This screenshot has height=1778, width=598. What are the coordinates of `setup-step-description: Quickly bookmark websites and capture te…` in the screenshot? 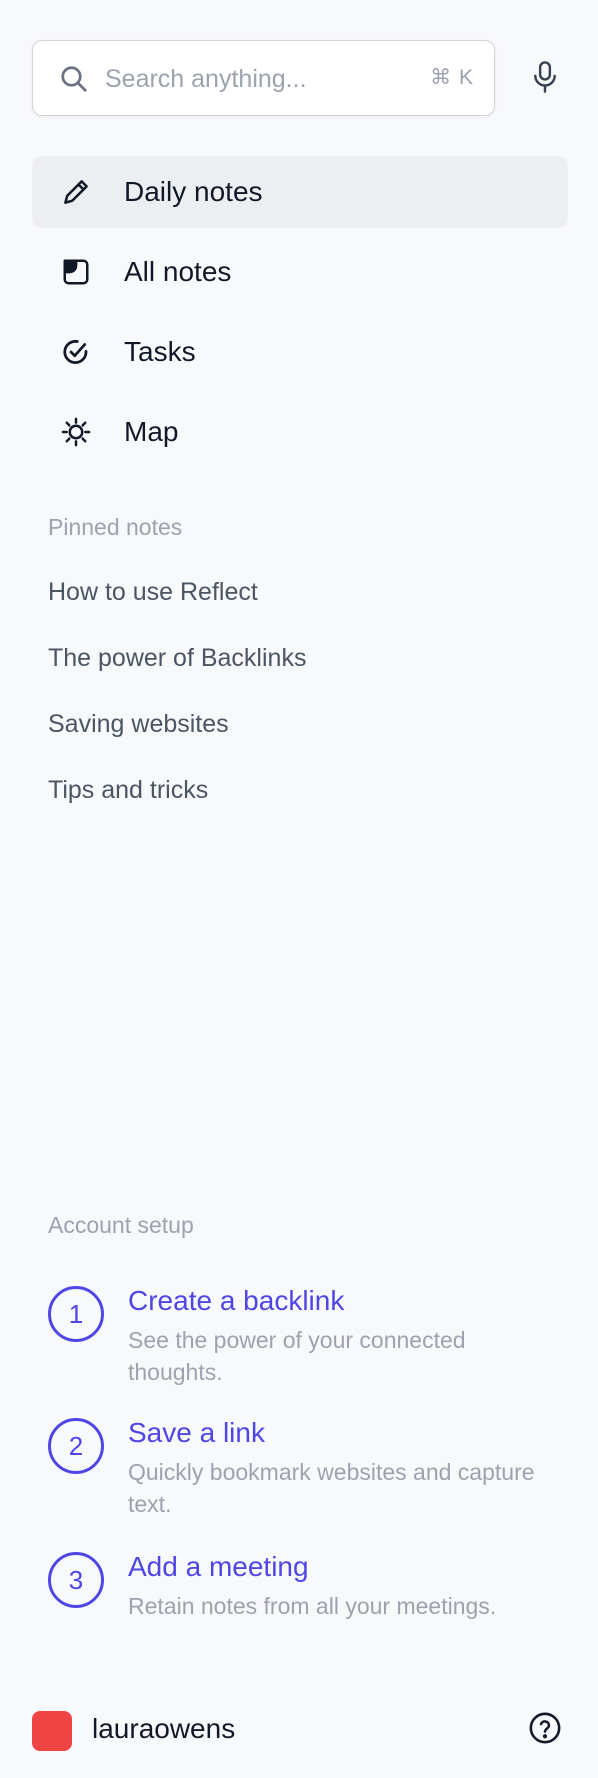 It's located at (331, 1488).